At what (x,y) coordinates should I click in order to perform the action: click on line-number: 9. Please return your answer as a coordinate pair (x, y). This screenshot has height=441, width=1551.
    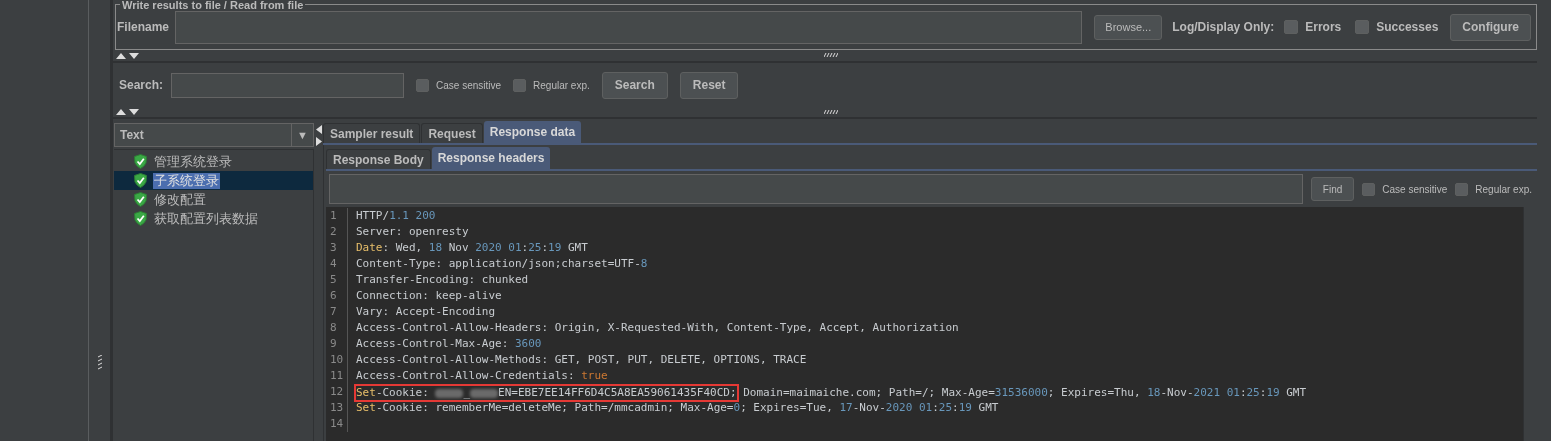
    Looking at the image, I should click on (337, 344).